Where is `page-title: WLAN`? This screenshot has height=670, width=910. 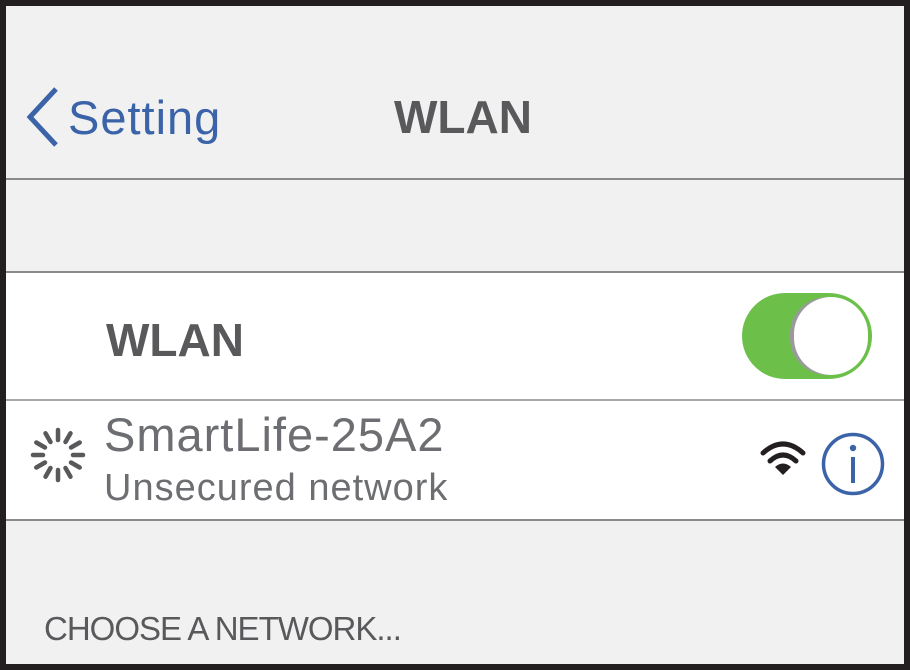 page-title: WLAN is located at coordinates (463, 117).